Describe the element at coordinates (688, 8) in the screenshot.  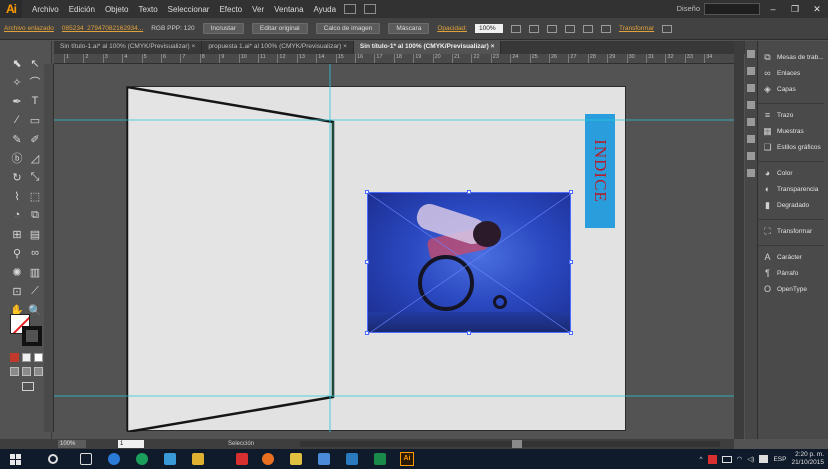
I see `workspace-switcher: Diseño` at that location.